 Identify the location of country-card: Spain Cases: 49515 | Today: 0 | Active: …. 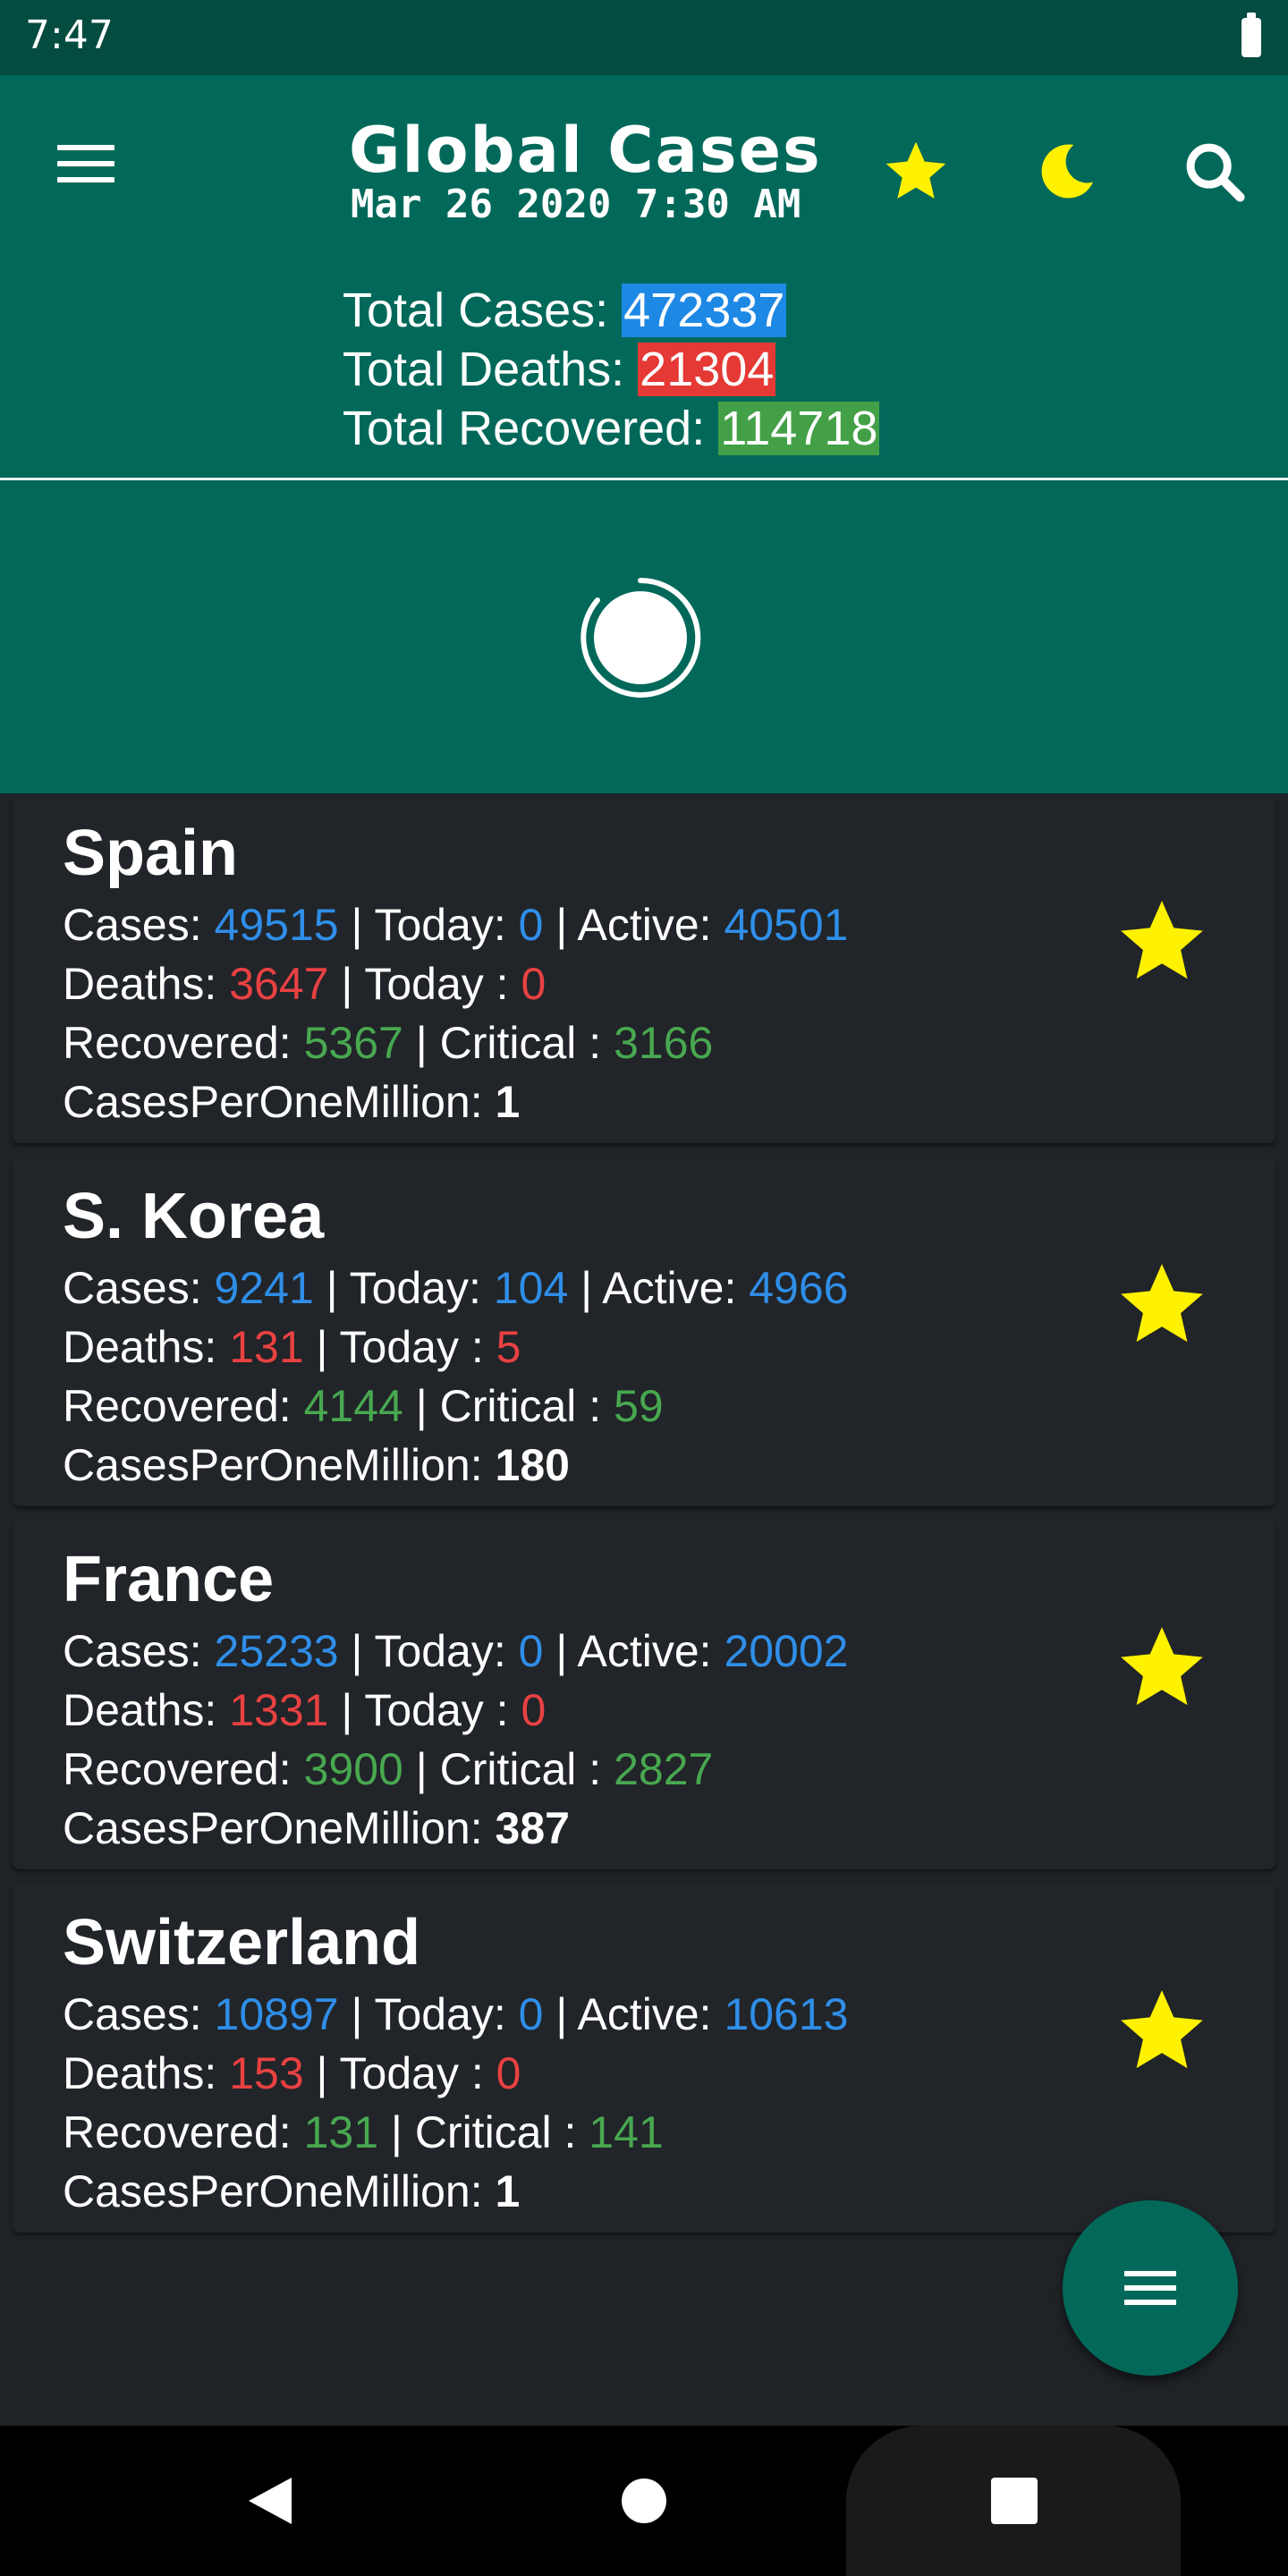
(644, 968).